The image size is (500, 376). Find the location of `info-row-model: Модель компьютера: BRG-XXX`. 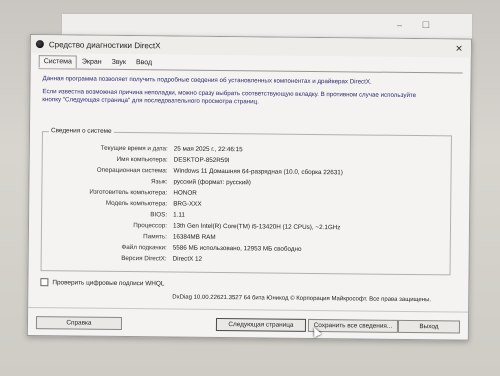

info-row-model: Модель компьютера: BRG-XXX is located at coordinates (242, 204).